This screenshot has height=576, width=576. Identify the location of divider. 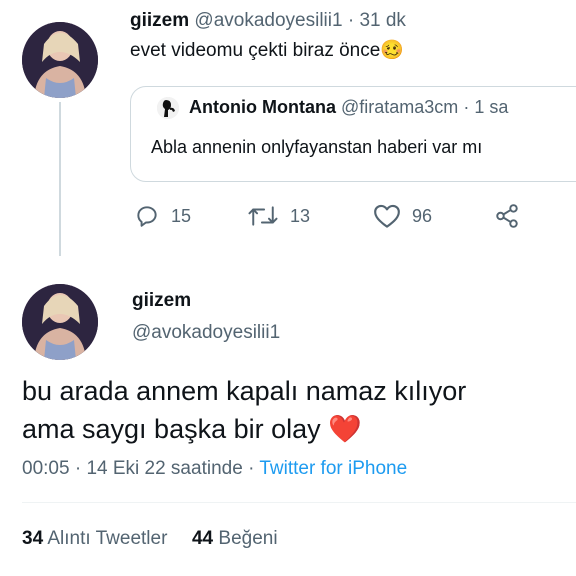
(299, 502).